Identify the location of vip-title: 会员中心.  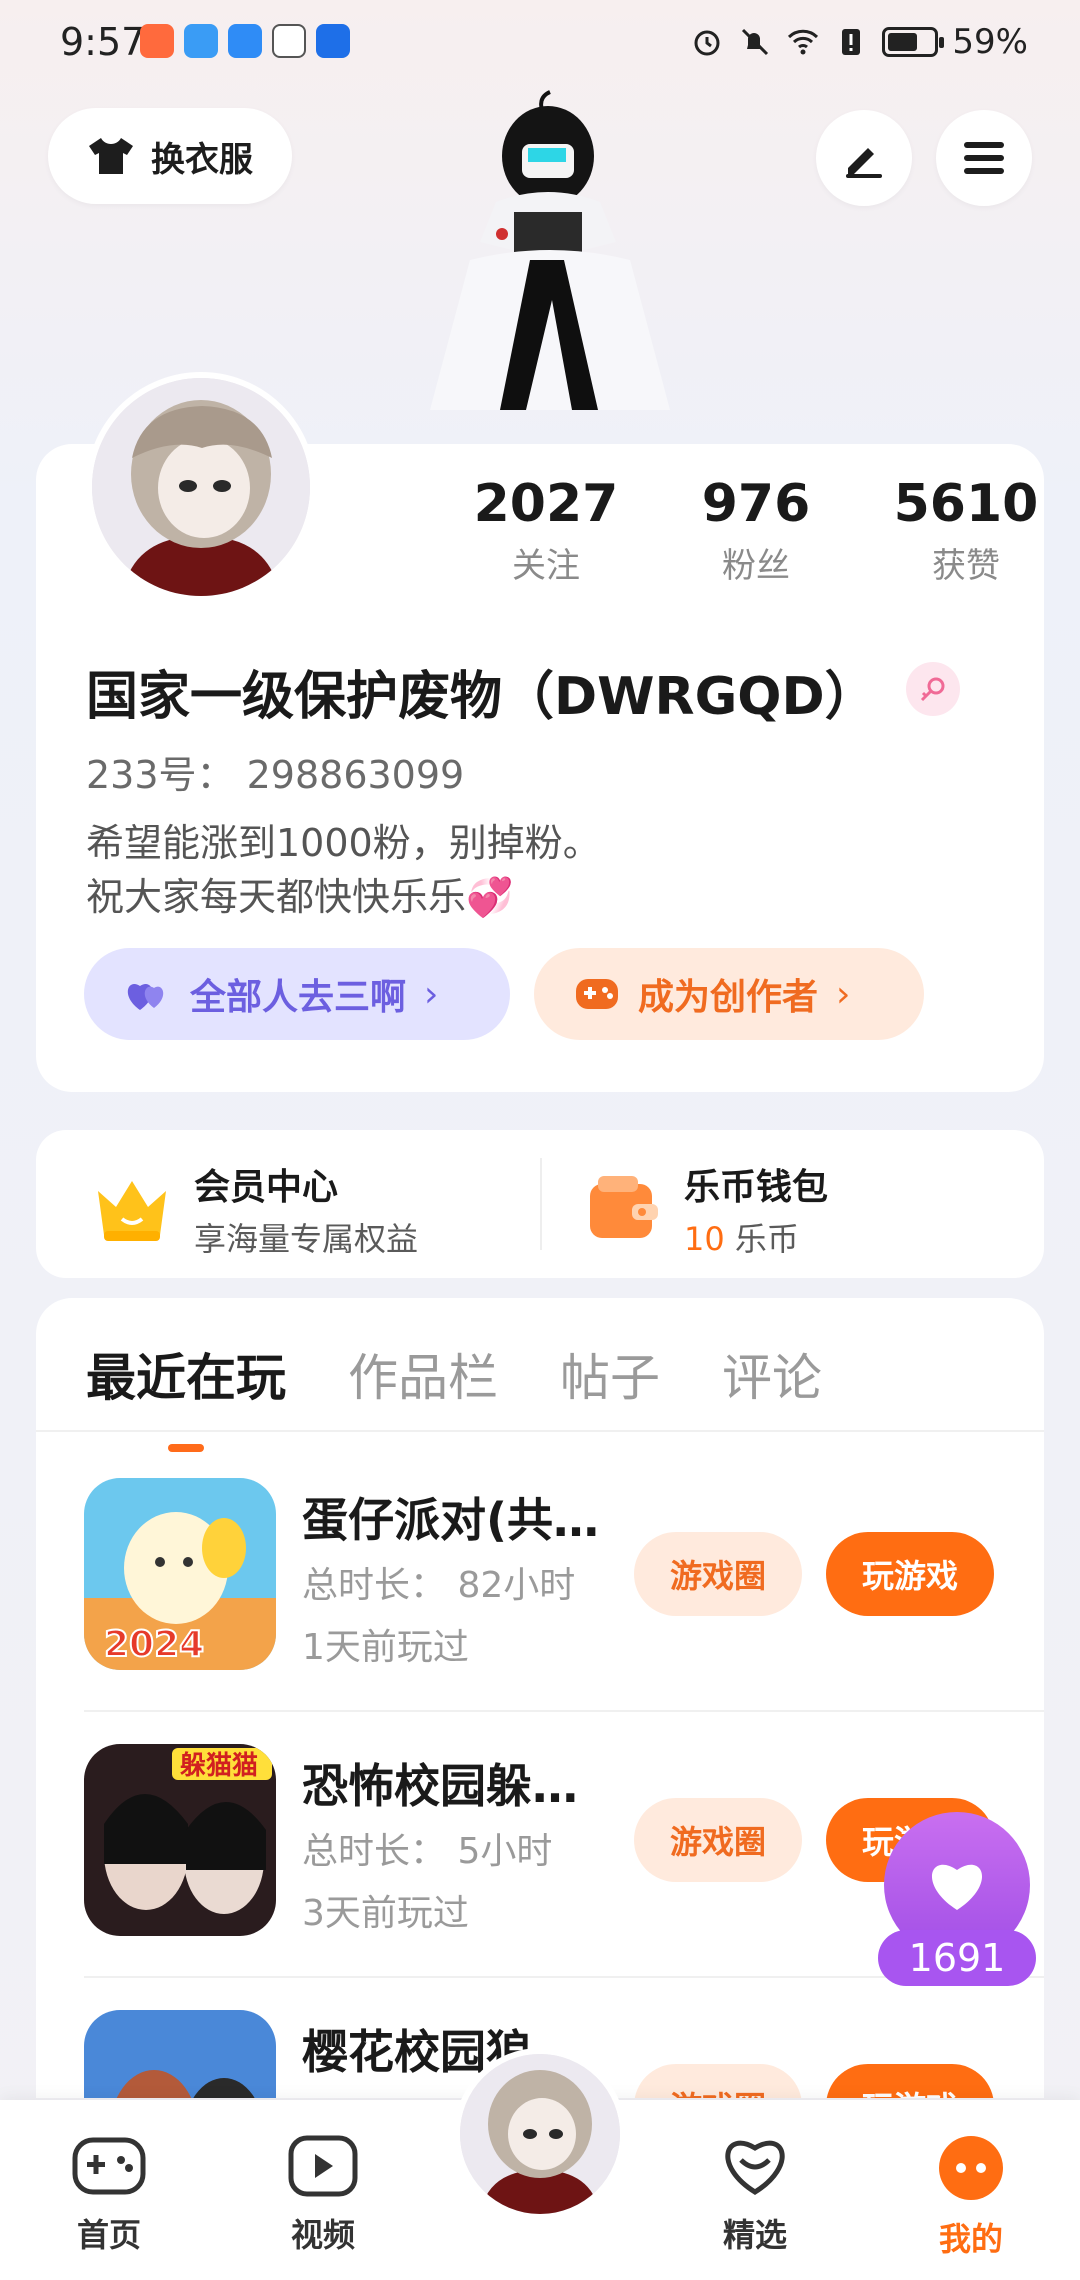
(266, 1187).